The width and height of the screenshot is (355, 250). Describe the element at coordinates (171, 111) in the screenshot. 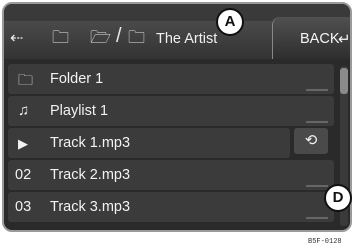

I see `list-item: ♫ Playlist 1` at that location.